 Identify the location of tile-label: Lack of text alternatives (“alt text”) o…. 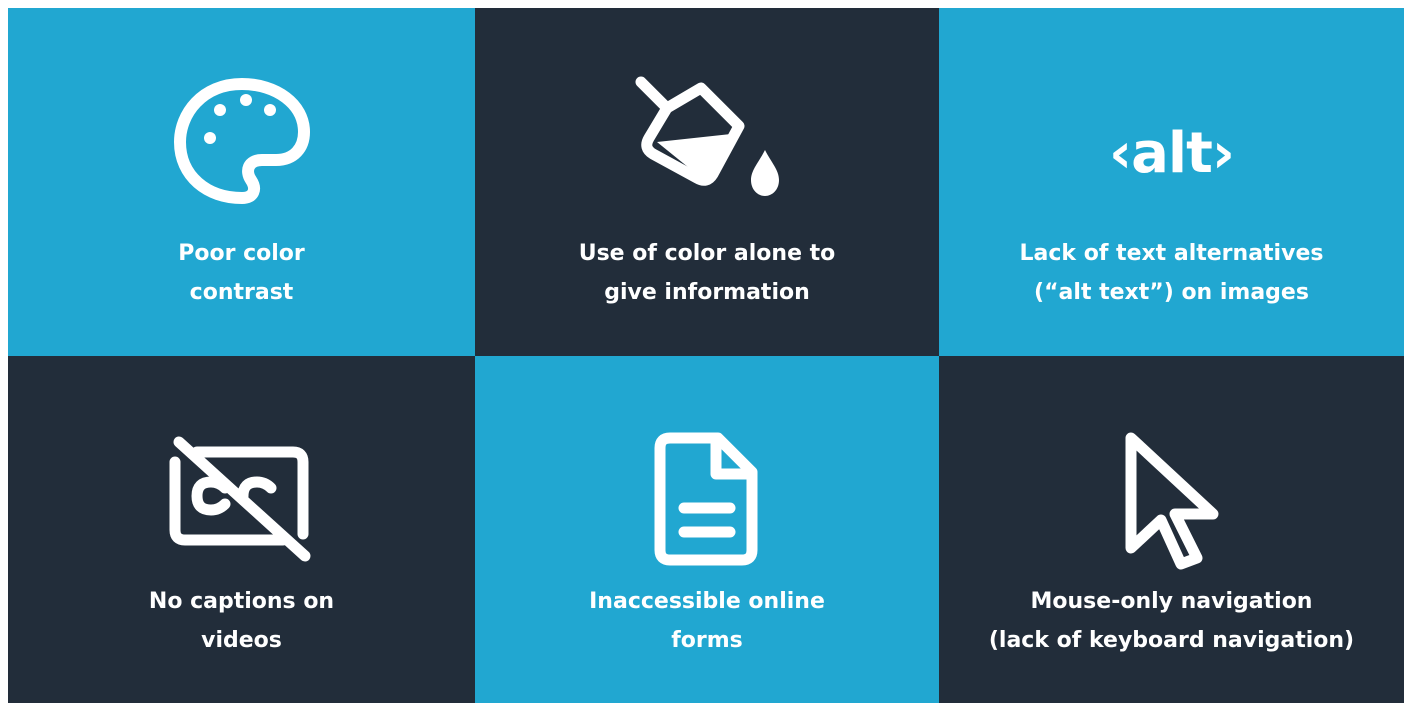
(1171, 273).